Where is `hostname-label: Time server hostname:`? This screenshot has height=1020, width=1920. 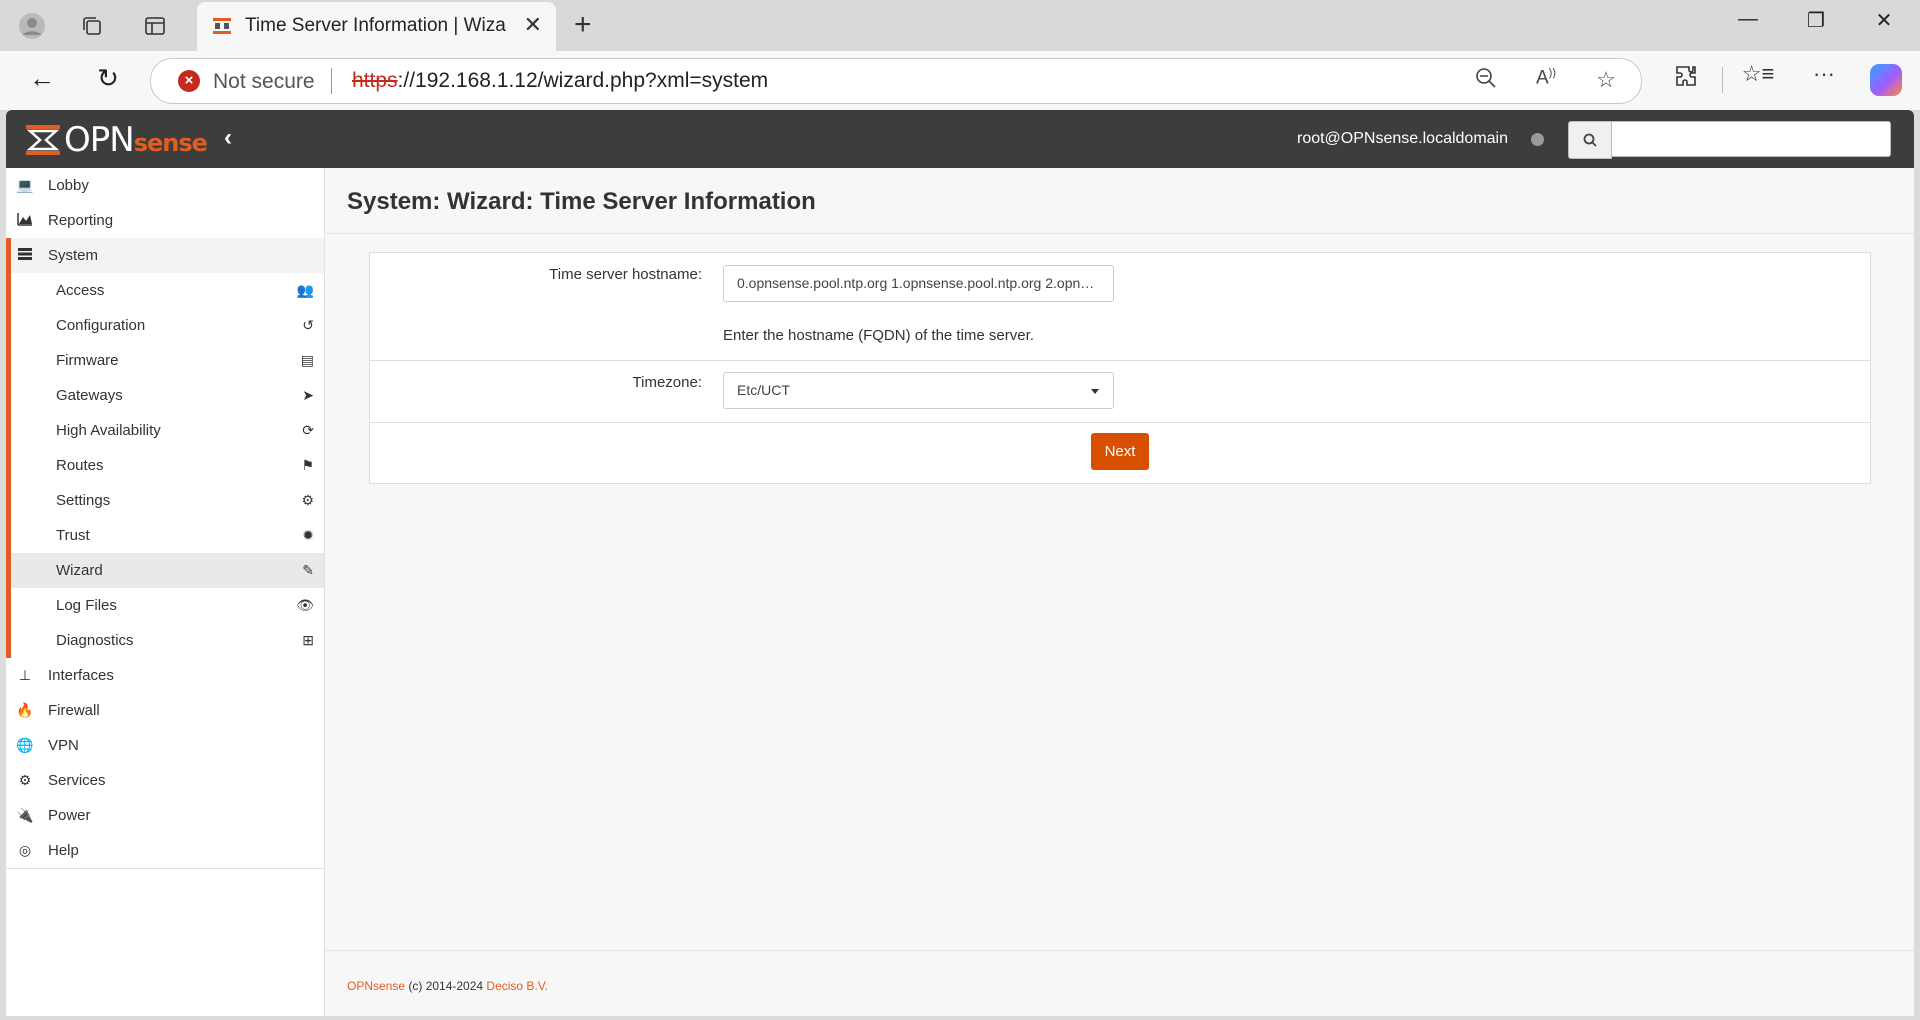
hostname-label: Time server hostname: is located at coordinates (625, 274).